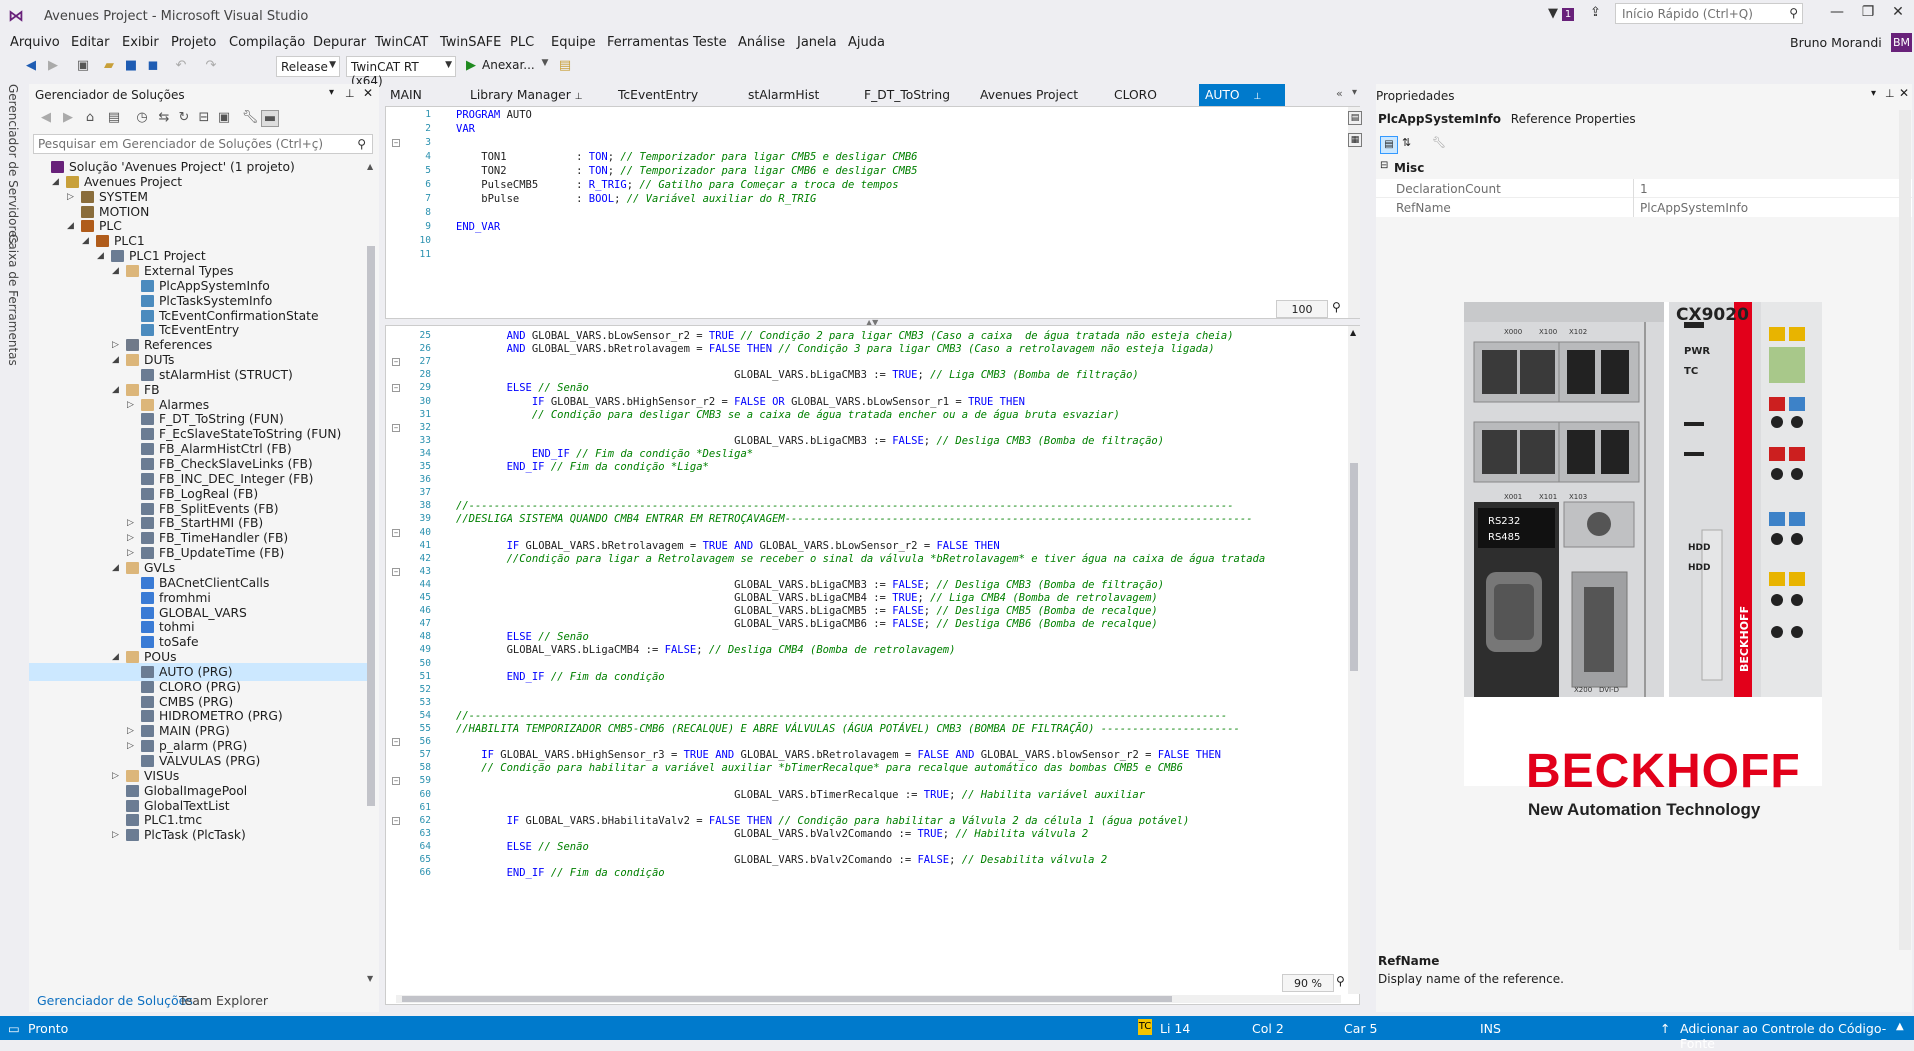 Image resolution: width=1914 pixels, height=1051 pixels. What do you see at coordinates (184, 117) in the screenshot?
I see `refresh-icon: ↻` at bounding box center [184, 117].